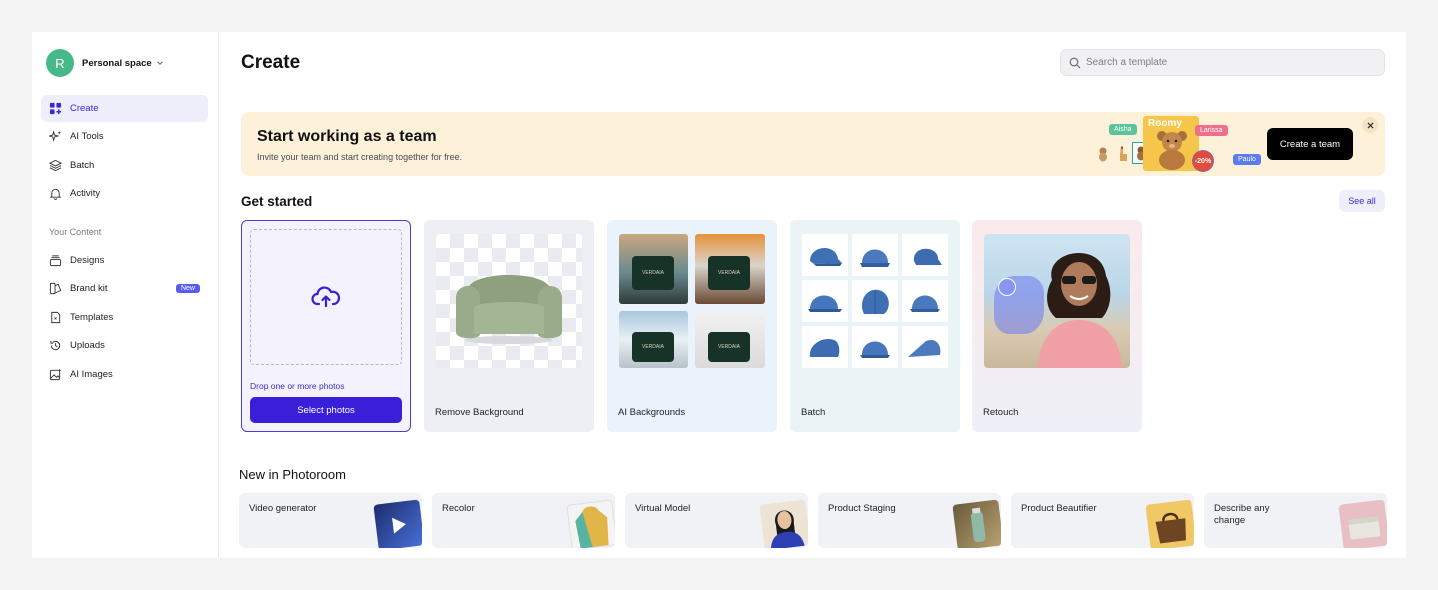 The height and width of the screenshot is (590, 1438). Describe the element at coordinates (862, 508) in the screenshot. I see `new-item-label: Product Staging` at that location.